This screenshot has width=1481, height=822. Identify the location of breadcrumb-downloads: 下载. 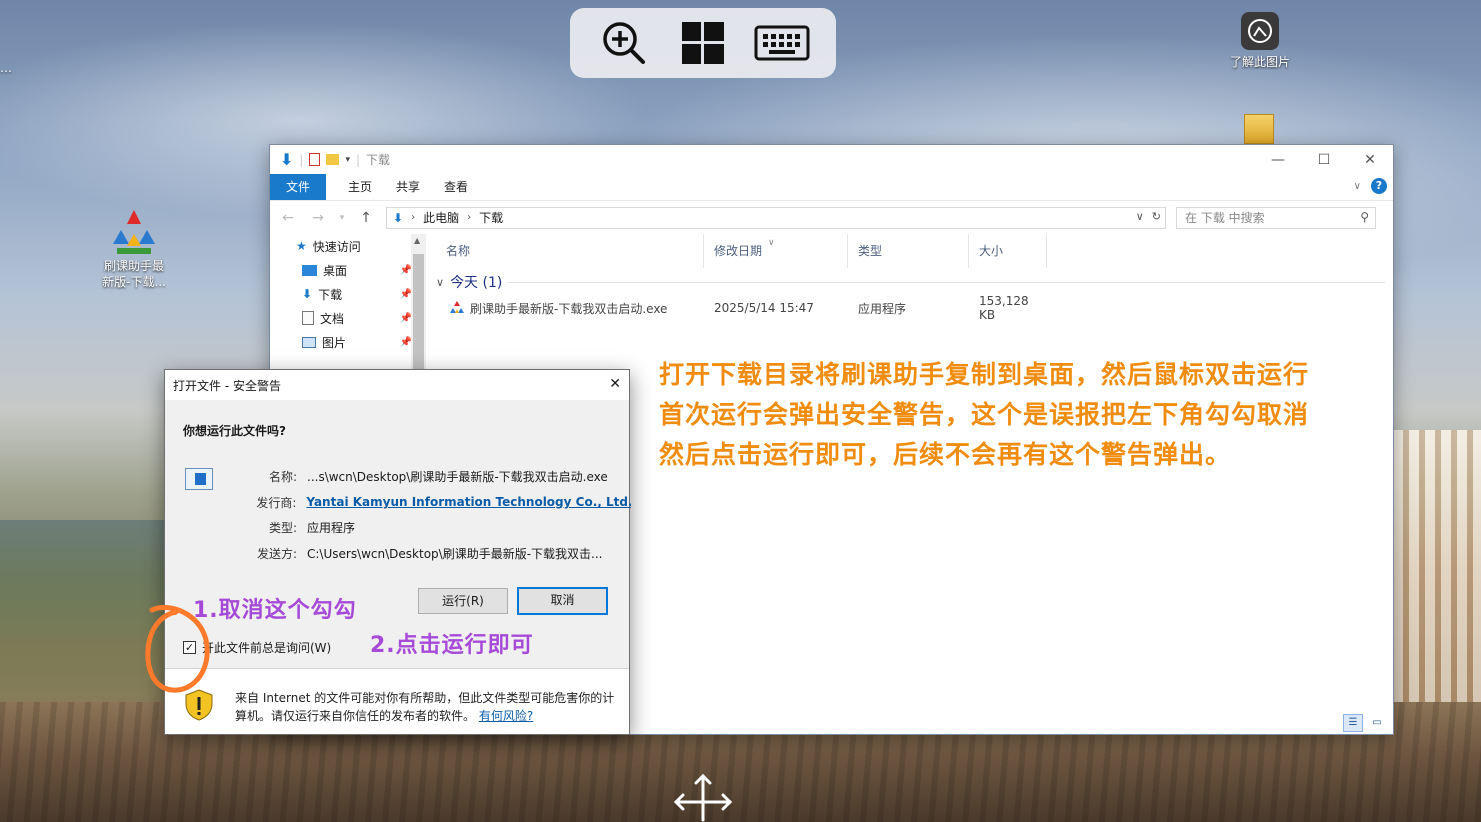
(491, 217).